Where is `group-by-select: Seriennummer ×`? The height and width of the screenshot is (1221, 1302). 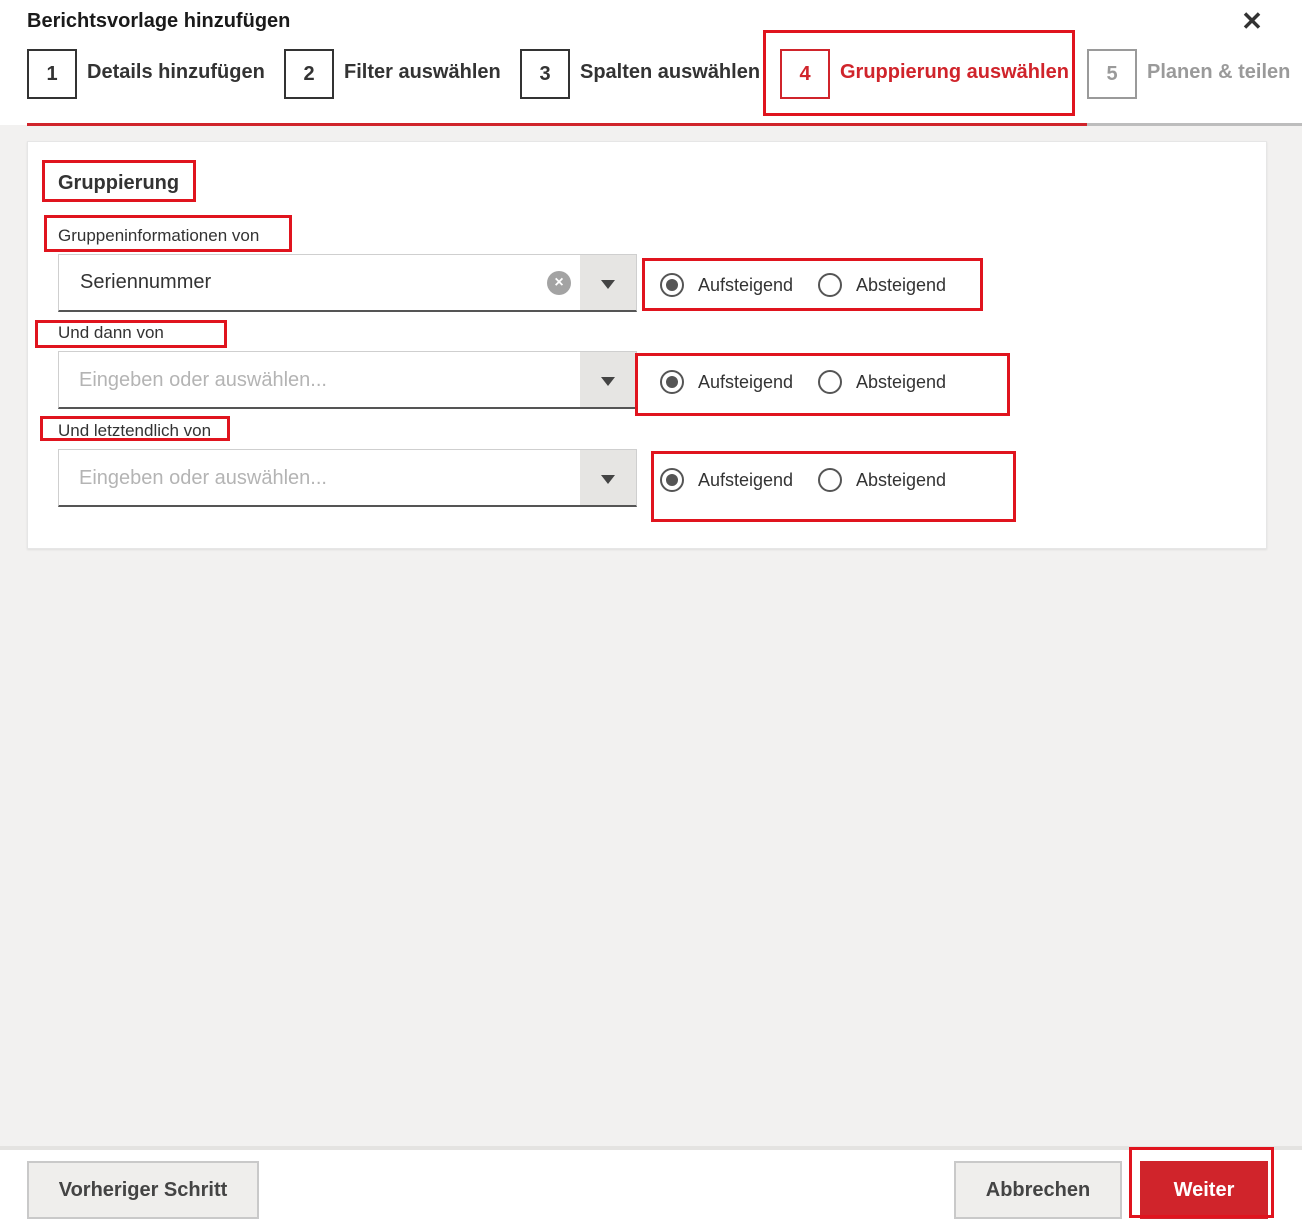
group-by-select: Seriennummer × is located at coordinates (347, 283).